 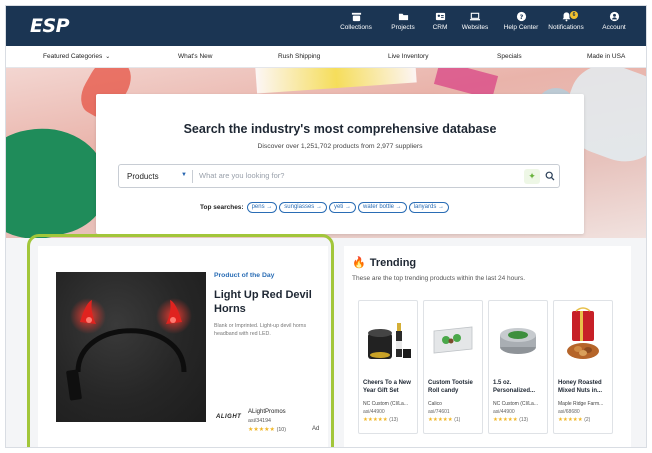 I want to click on search-input, so click(x=349, y=175).